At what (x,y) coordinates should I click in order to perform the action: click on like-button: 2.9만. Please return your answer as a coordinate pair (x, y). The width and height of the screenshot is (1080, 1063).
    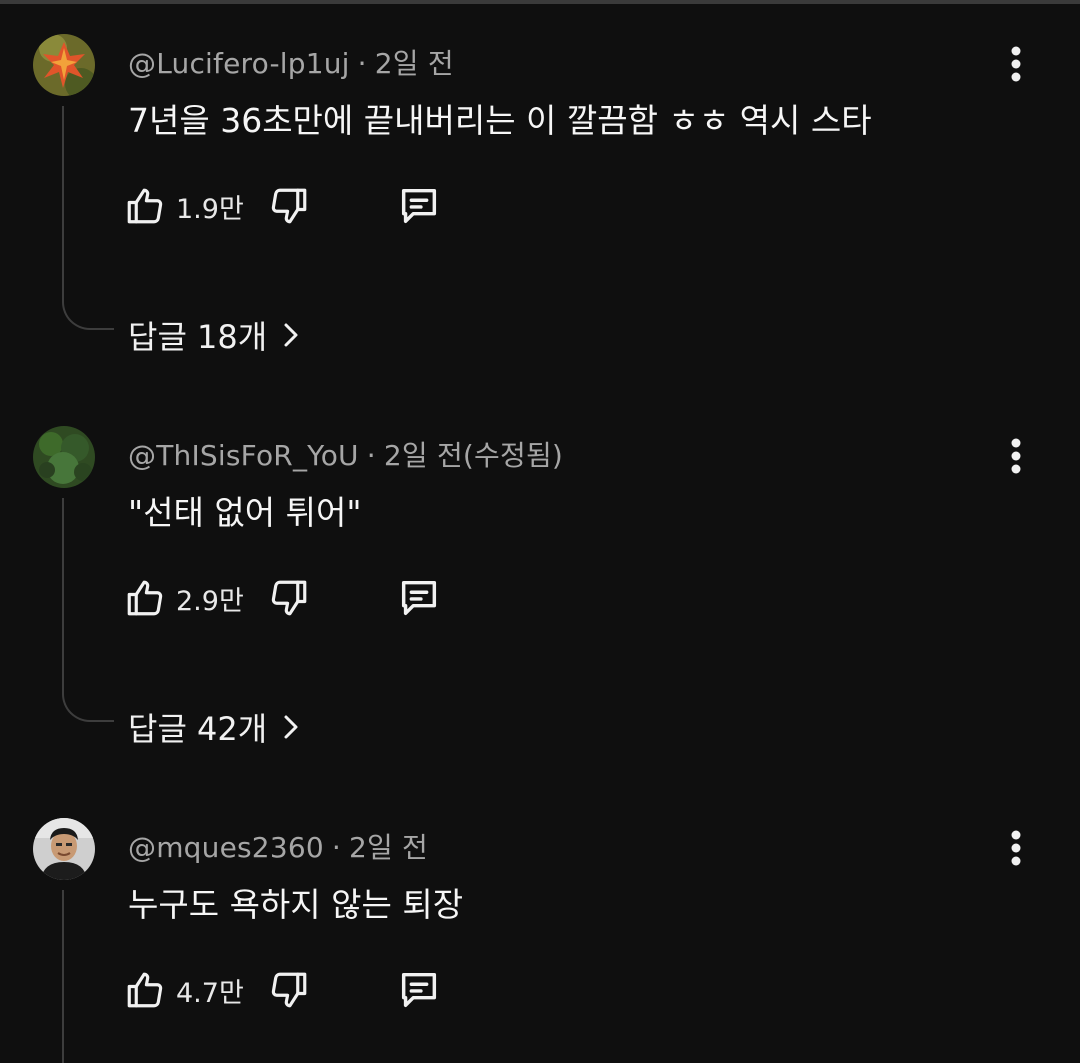
    Looking at the image, I should click on (196, 598).